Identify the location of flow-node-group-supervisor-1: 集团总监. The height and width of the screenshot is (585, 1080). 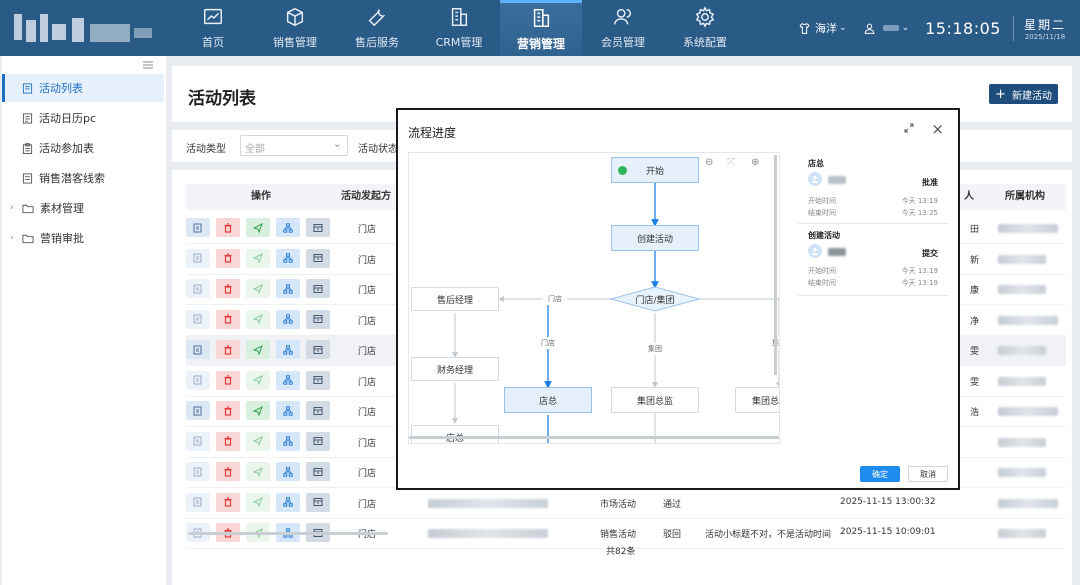
(655, 400).